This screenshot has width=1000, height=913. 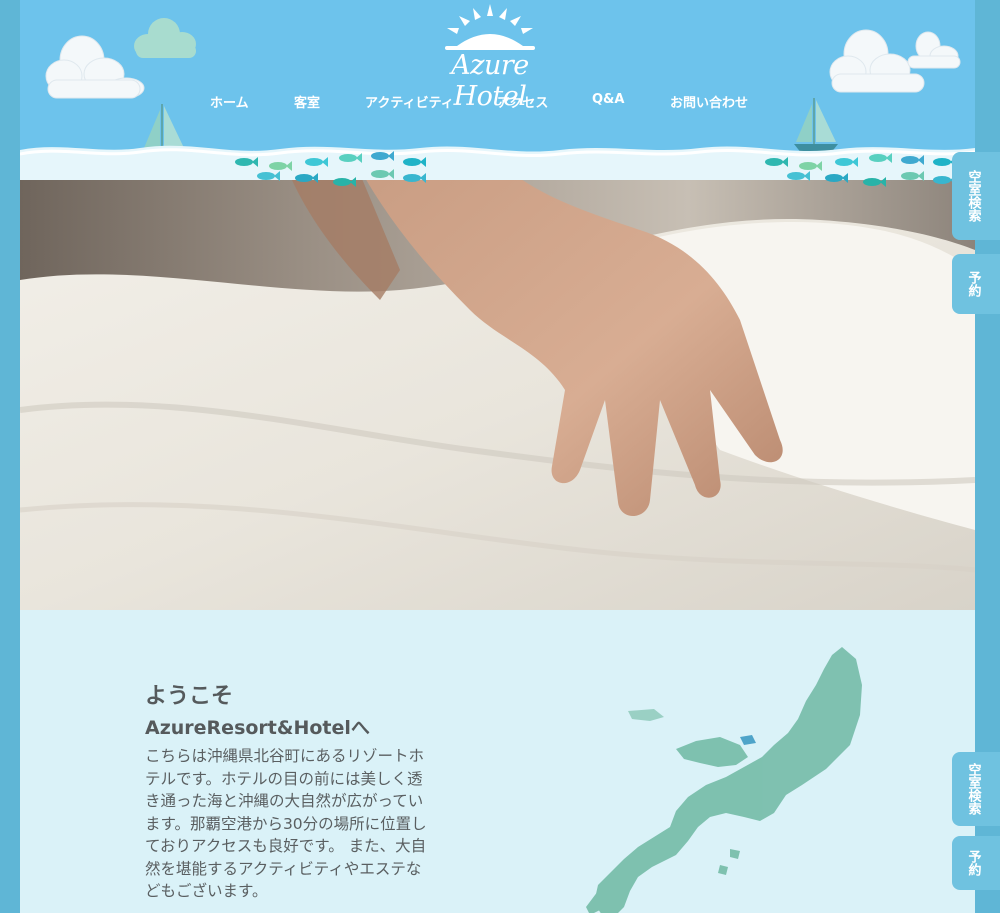 What do you see at coordinates (229, 101) in the screenshot?
I see `nav-item-home: ホーム` at bounding box center [229, 101].